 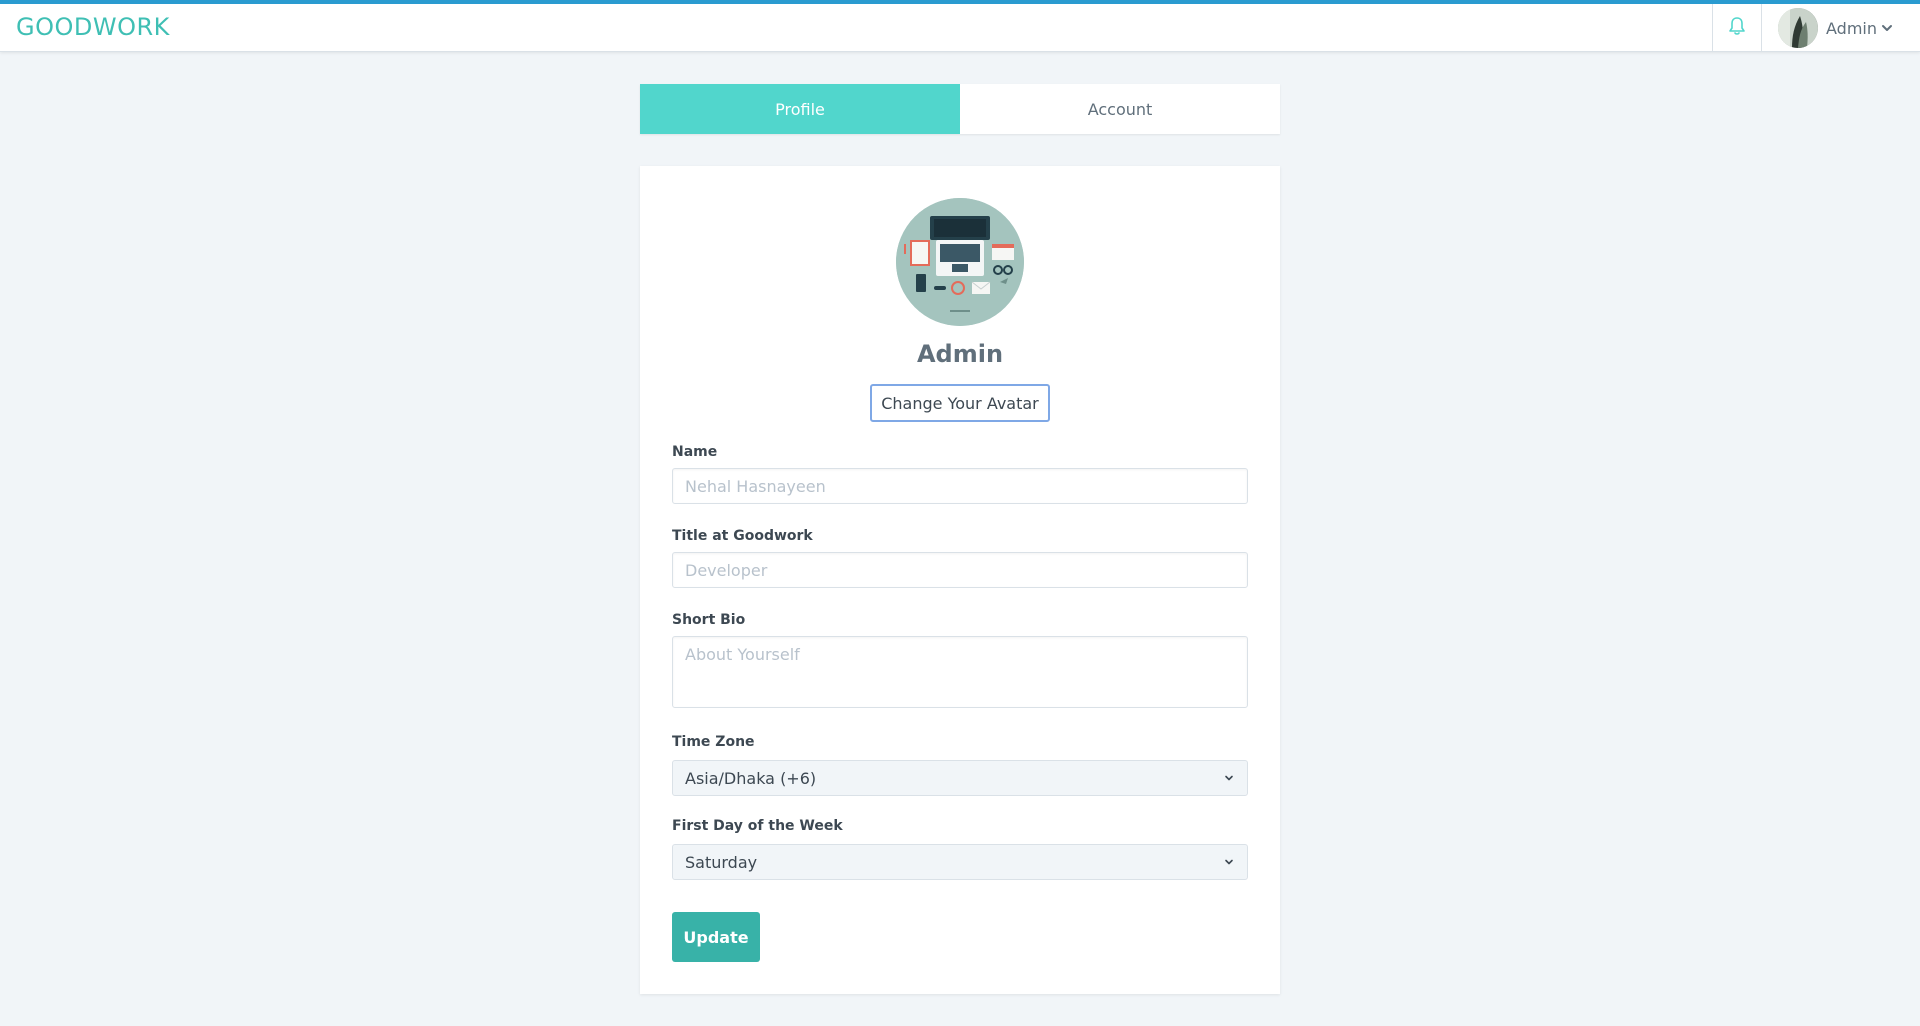 I want to click on tab-account: Account, so click(x=1120, y=109).